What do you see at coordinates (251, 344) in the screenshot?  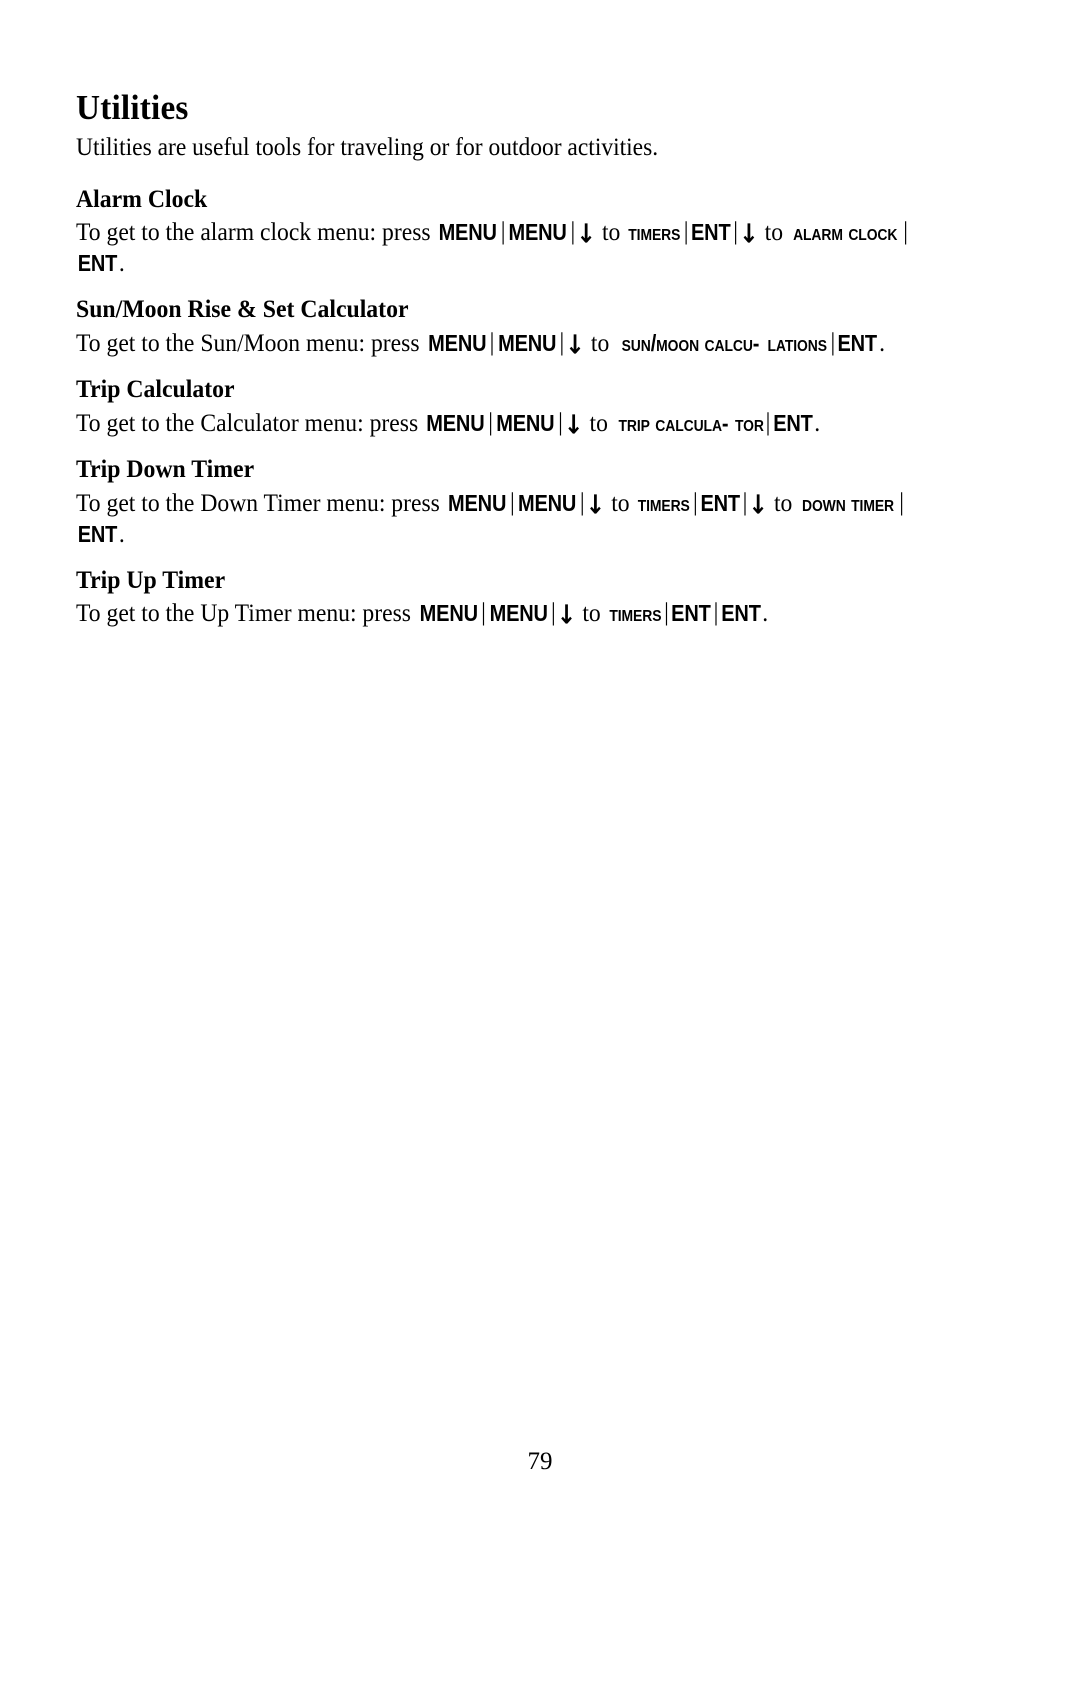 I see `instruction-prefix: To get to the Sun/Moon menu: press` at bounding box center [251, 344].